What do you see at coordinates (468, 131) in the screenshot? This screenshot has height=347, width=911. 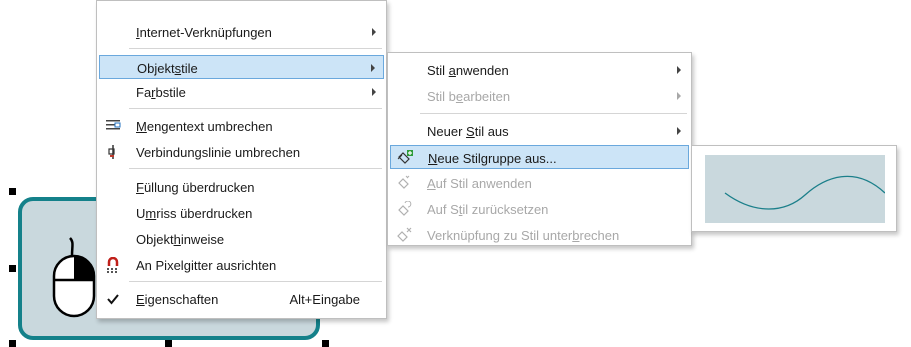 I see `menu-item-label: Neuer Stil aus` at bounding box center [468, 131].